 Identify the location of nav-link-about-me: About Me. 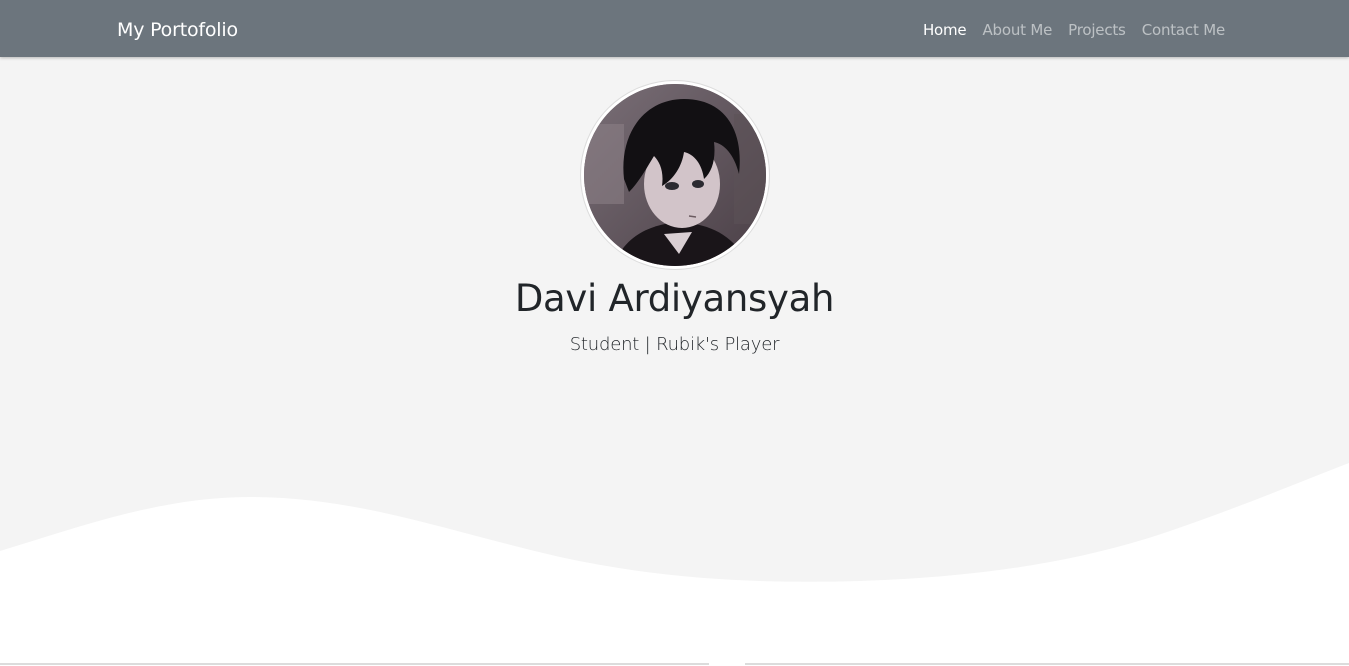
(1017, 30).